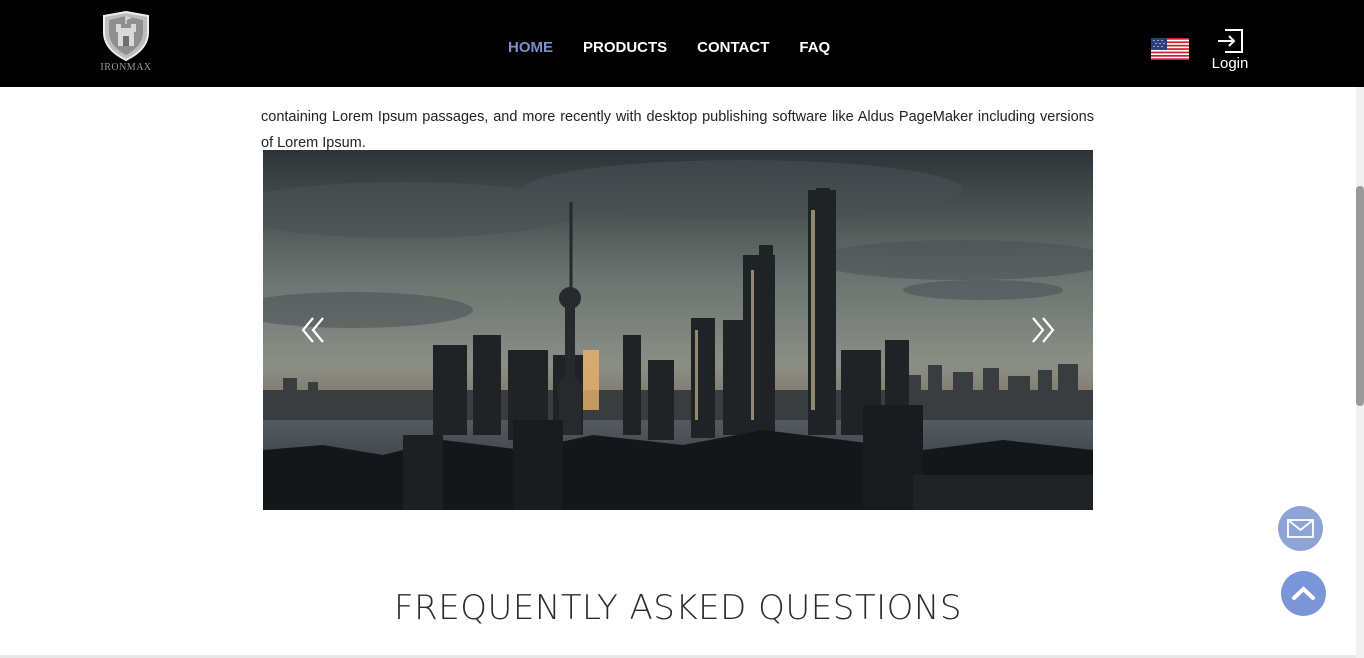 The width and height of the screenshot is (1364, 658). What do you see at coordinates (1230, 63) in the screenshot?
I see `login-label: Login` at bounding box center [1230, 63].